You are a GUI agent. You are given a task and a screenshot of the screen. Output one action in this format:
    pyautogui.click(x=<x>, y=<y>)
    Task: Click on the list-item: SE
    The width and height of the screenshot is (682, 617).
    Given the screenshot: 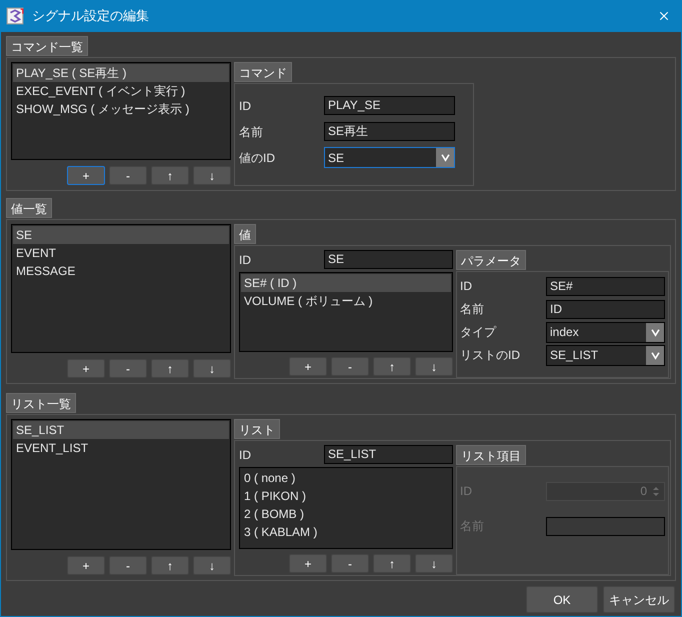 What is the action you would take?
    pyautogui.click(x=121, y=235)
    